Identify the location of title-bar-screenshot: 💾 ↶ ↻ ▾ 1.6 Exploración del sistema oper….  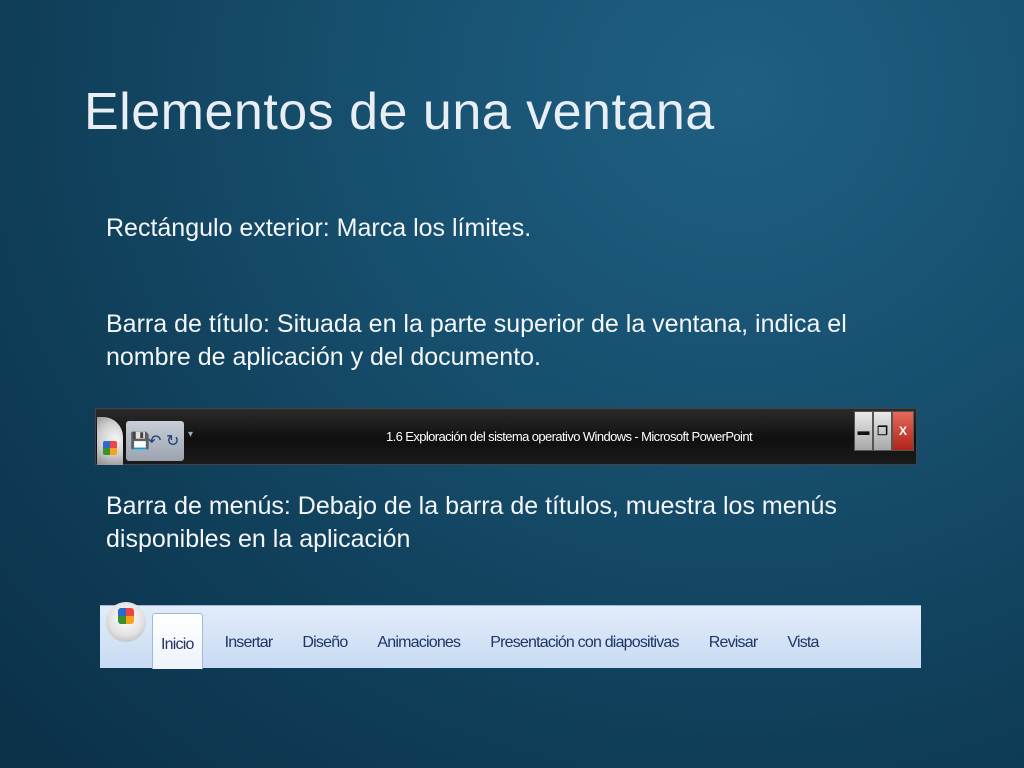
(506, 436).